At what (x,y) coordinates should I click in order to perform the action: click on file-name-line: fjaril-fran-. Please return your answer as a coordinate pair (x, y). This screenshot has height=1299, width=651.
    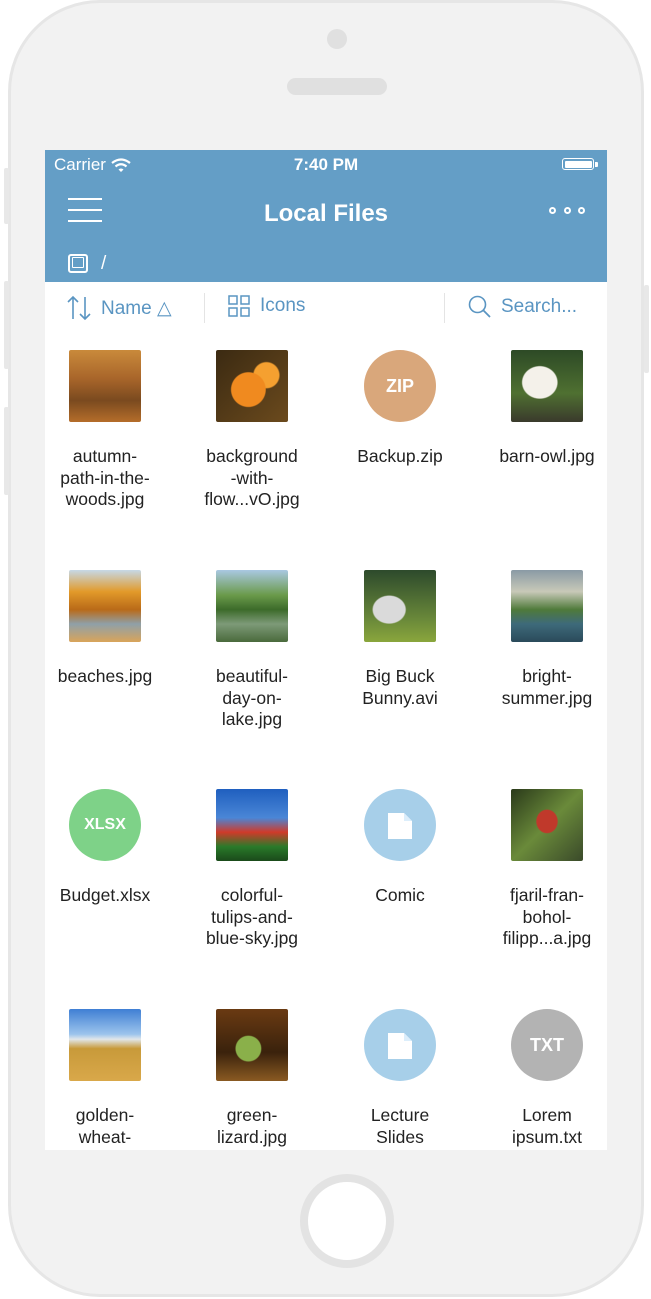
    Looking at the image, I should click on (547, 895).